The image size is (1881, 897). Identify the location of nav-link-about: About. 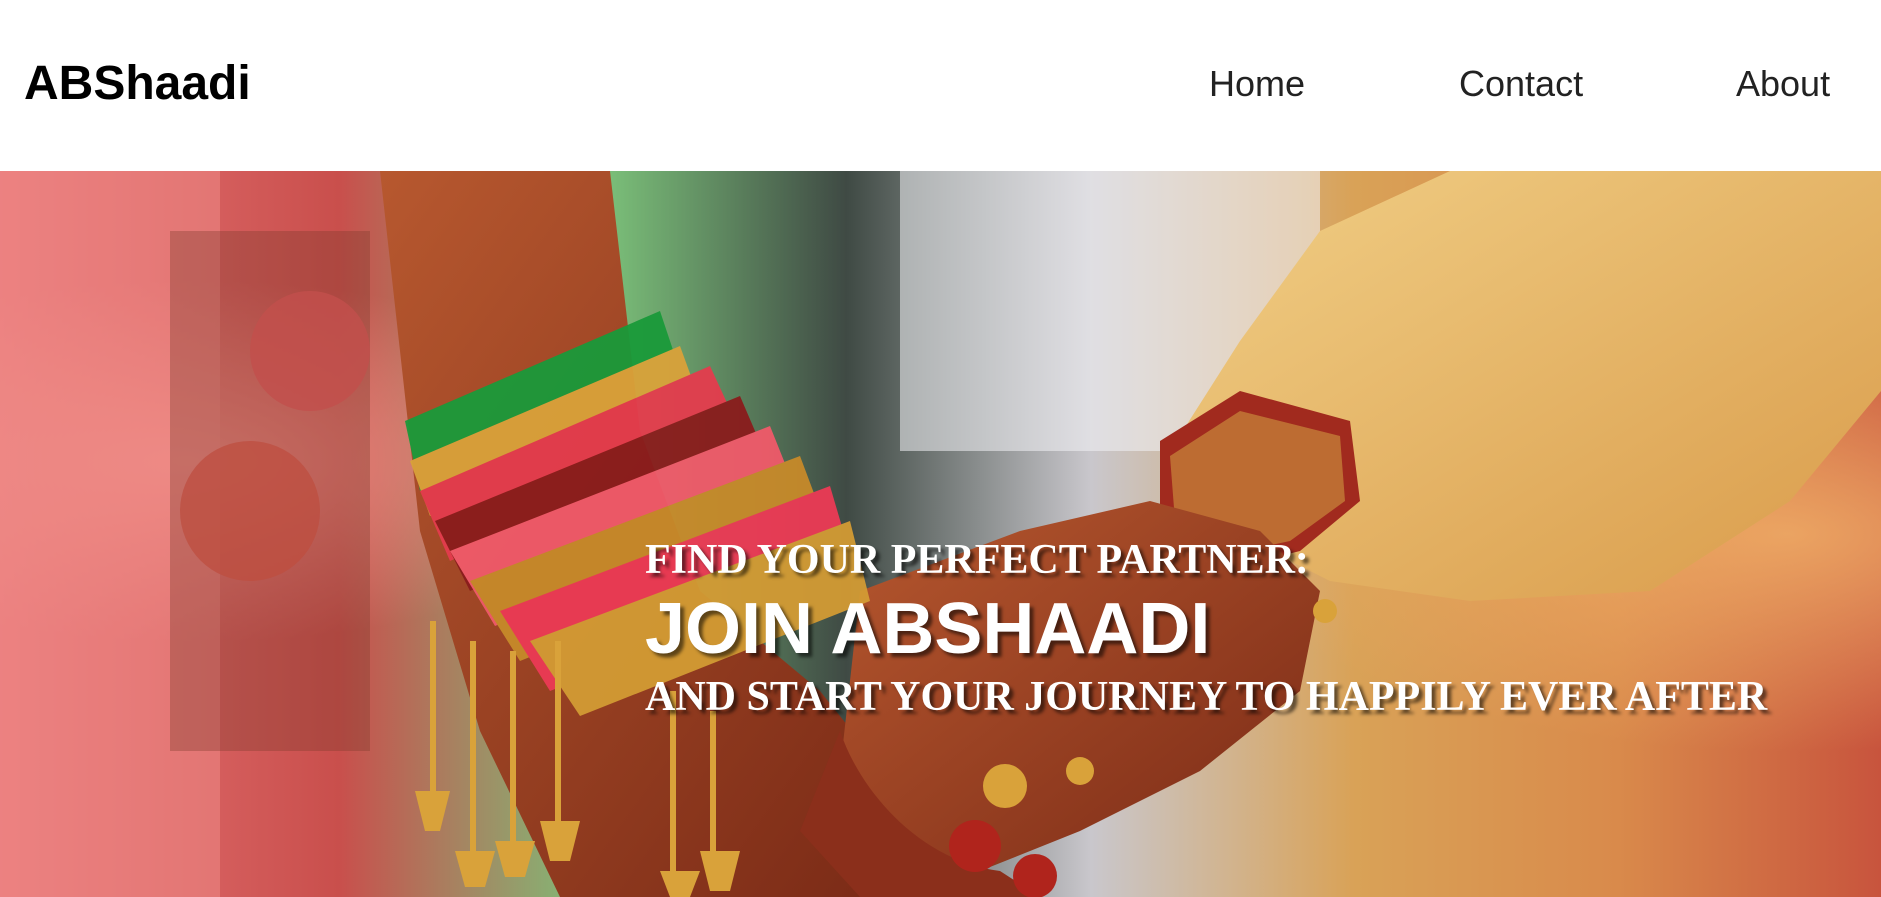
(1783, 84).